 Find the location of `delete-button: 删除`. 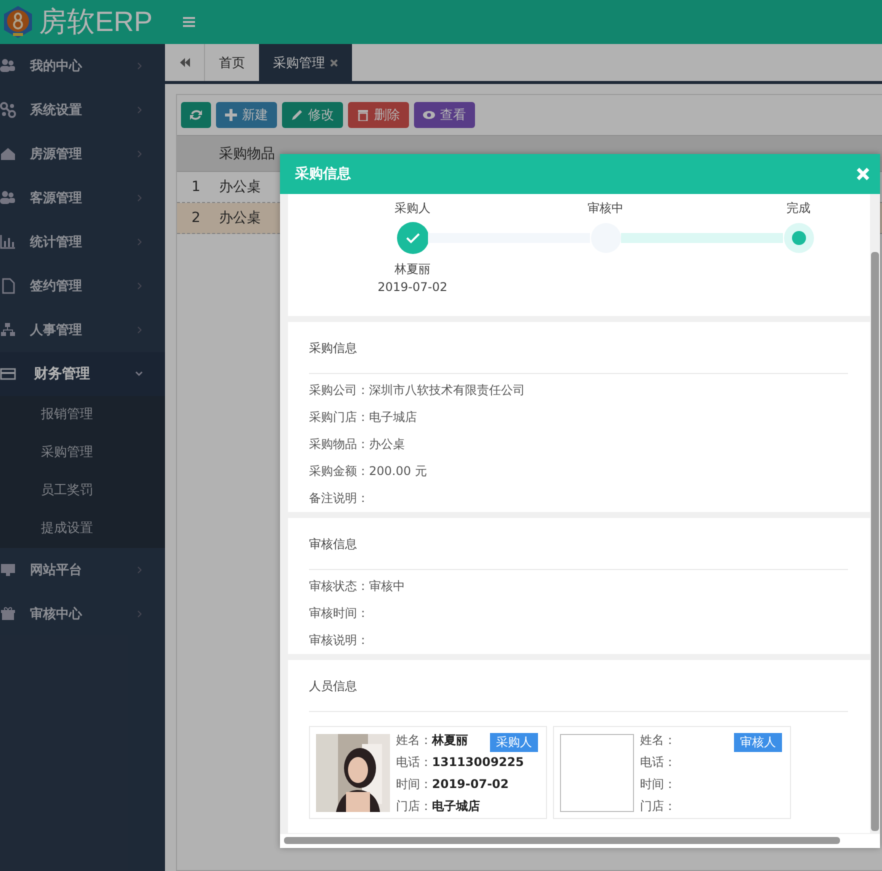

delete-button: 删除 is located at coordinates (378, 115).